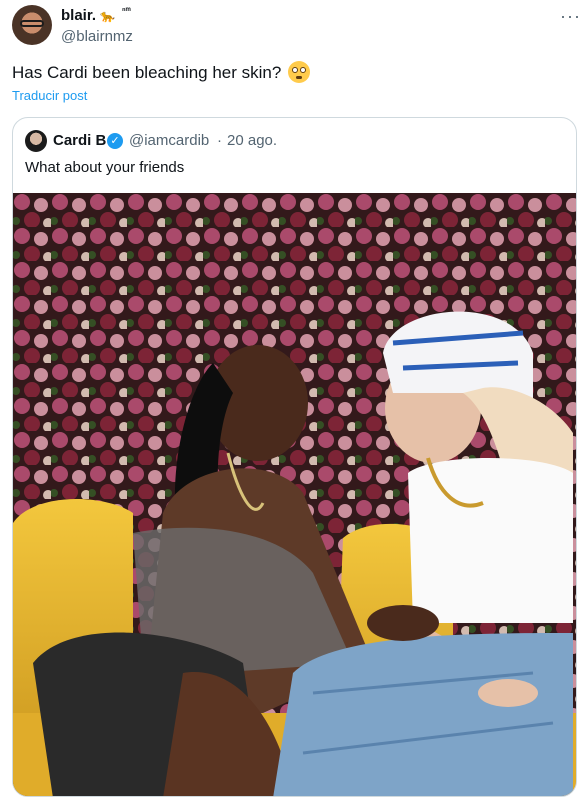  What do you see at coordinates (107, 16) in the screenshot?
I see `leopard-emoji: 🐆` at bounding box center [107, 16].